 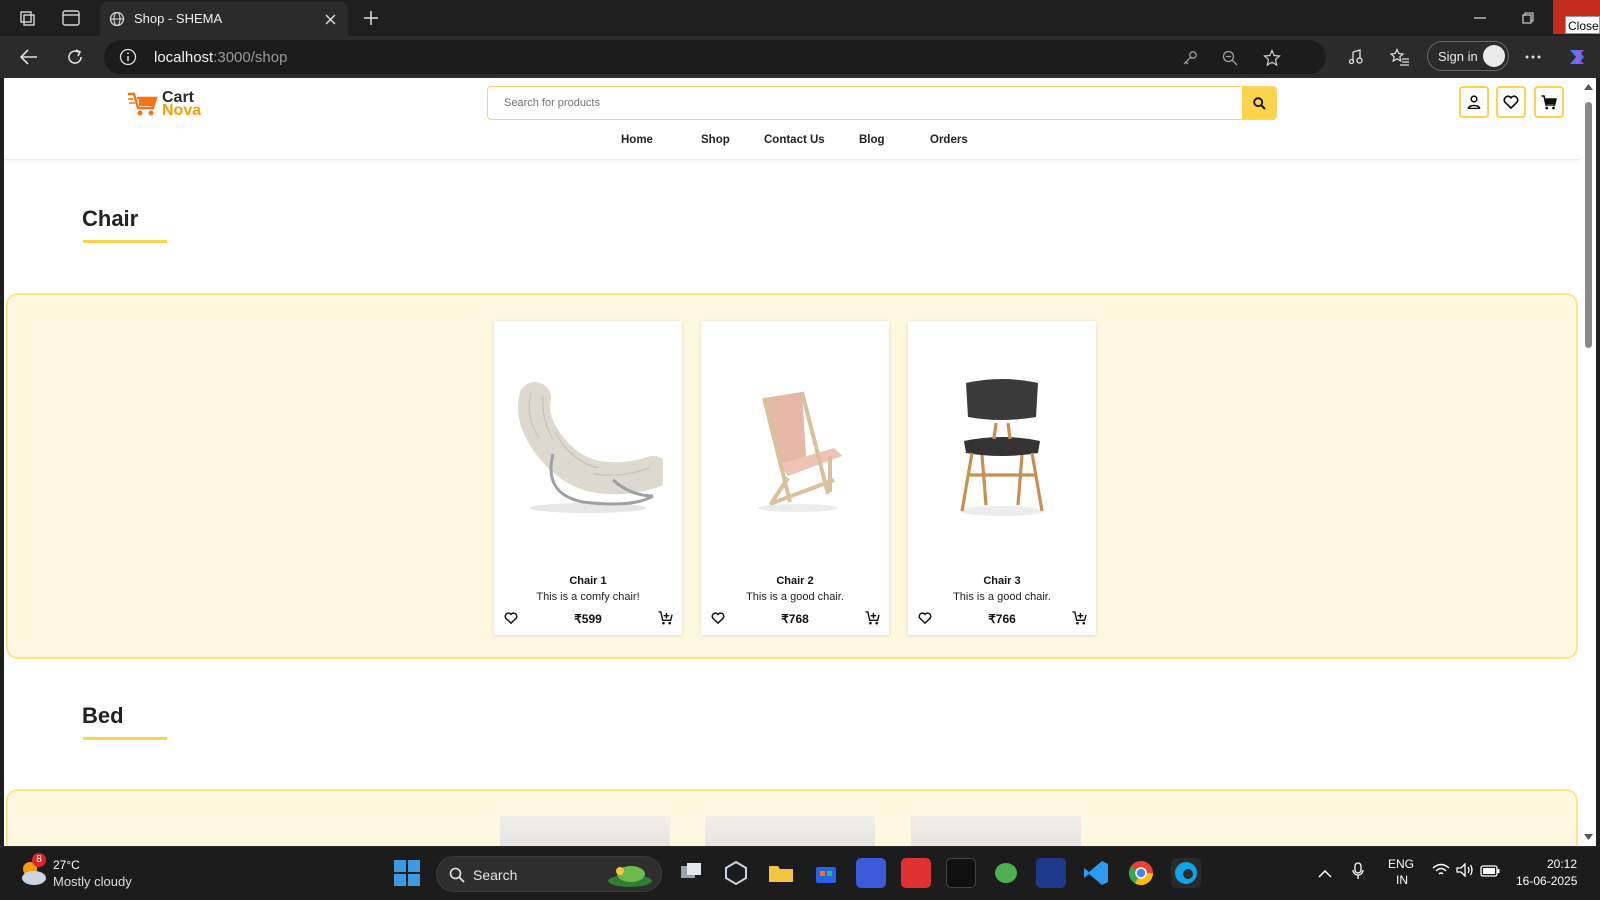 I want to click on search-input, so click(x=866, y=103).